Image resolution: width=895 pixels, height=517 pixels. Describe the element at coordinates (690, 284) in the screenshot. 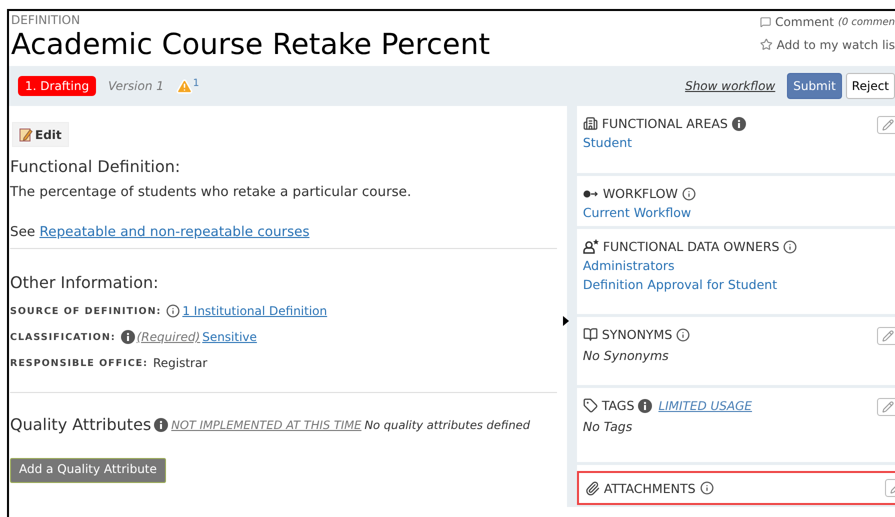

I see `panel-link: Definition Approval for Student` at that location.